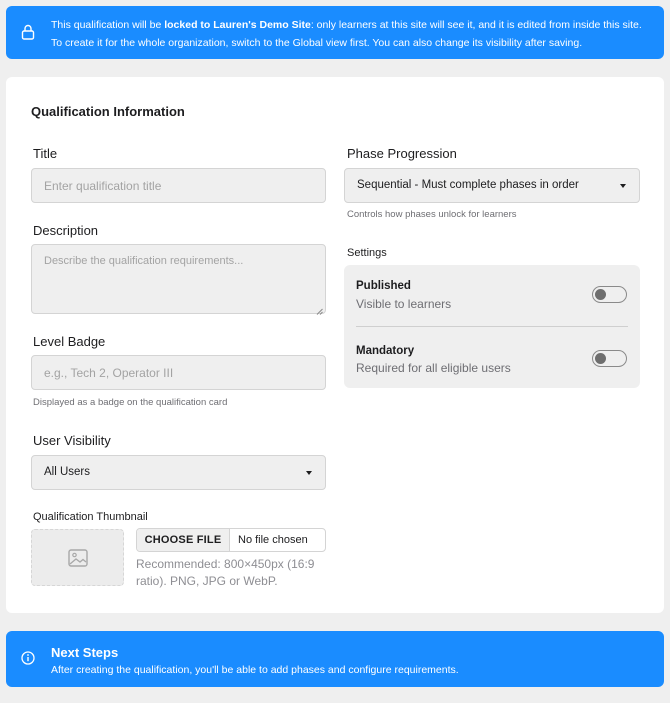 The width and height of the screenshot is (670, 703). What do you see at coordinates (66, 230) in the screenshot?
I see `description-label: Description` at bounding box center [66, 230].